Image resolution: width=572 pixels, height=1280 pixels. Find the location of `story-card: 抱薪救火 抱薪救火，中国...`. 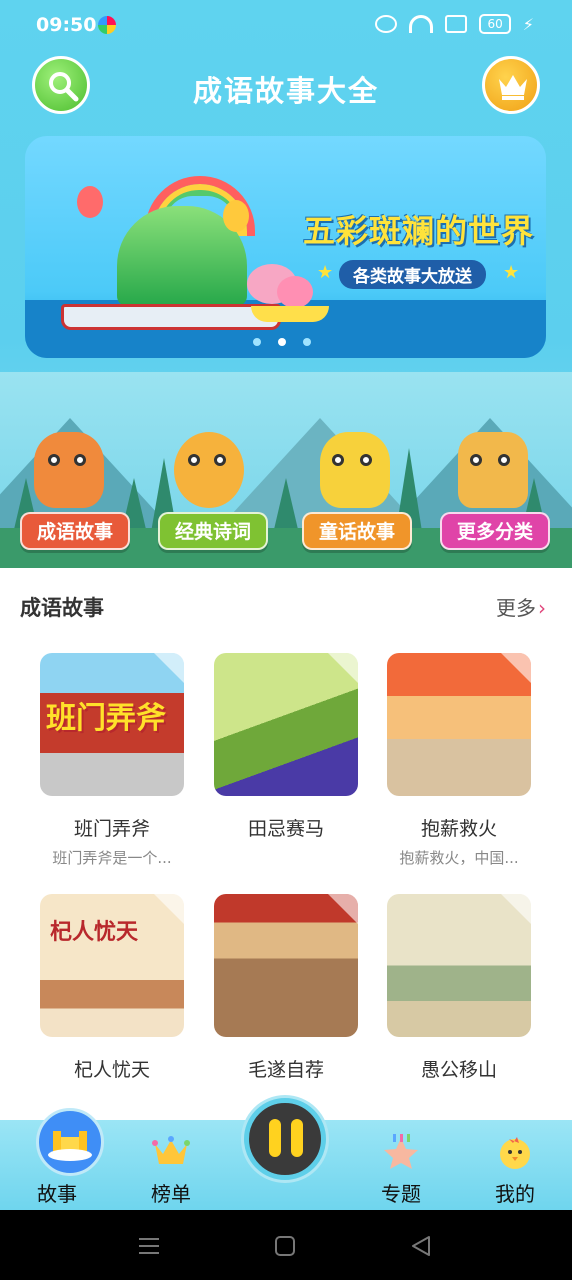

story-card: 抱薪救火 抱薪救火，中国... is located at coordinates (459, 760).